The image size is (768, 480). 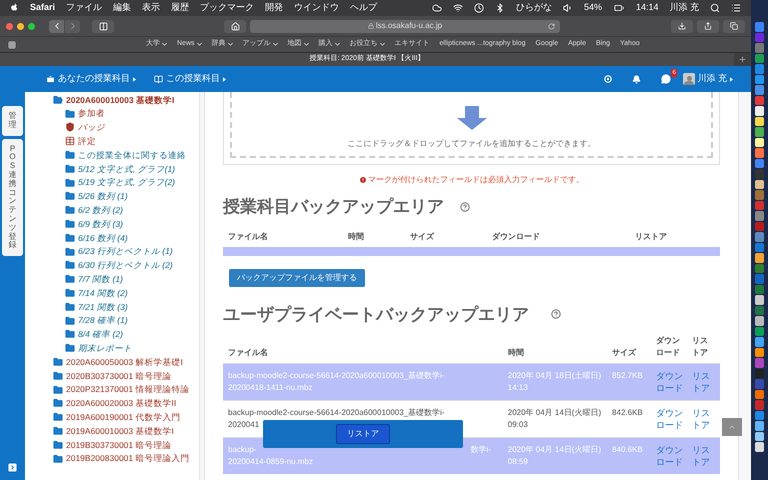 What do you see at coordinates (127, 182) in the screenshot?
I see `tree-item-link: 5/19 文字と式, グラフ(2)` at bounding box center [127, 182].